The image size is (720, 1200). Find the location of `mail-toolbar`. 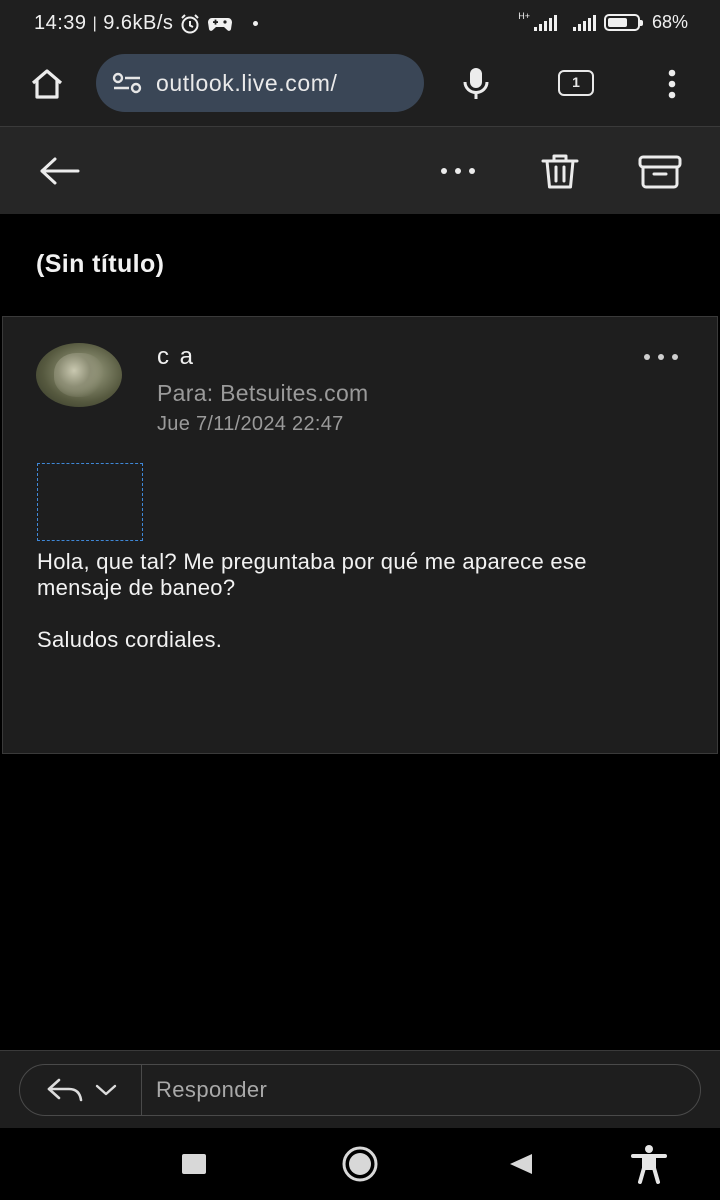

mail-toolbar is located at coordinates (360, 170).